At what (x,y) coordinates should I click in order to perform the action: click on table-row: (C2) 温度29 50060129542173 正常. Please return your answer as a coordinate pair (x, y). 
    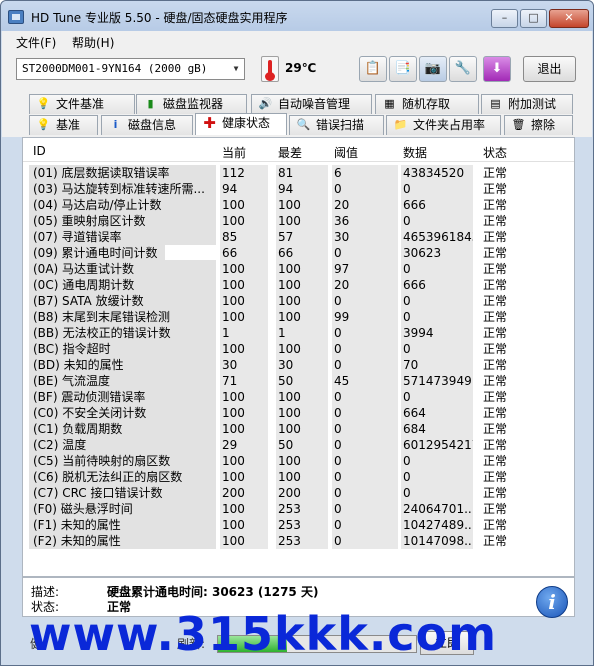
    Looking at the image, I should click on (298, 445).